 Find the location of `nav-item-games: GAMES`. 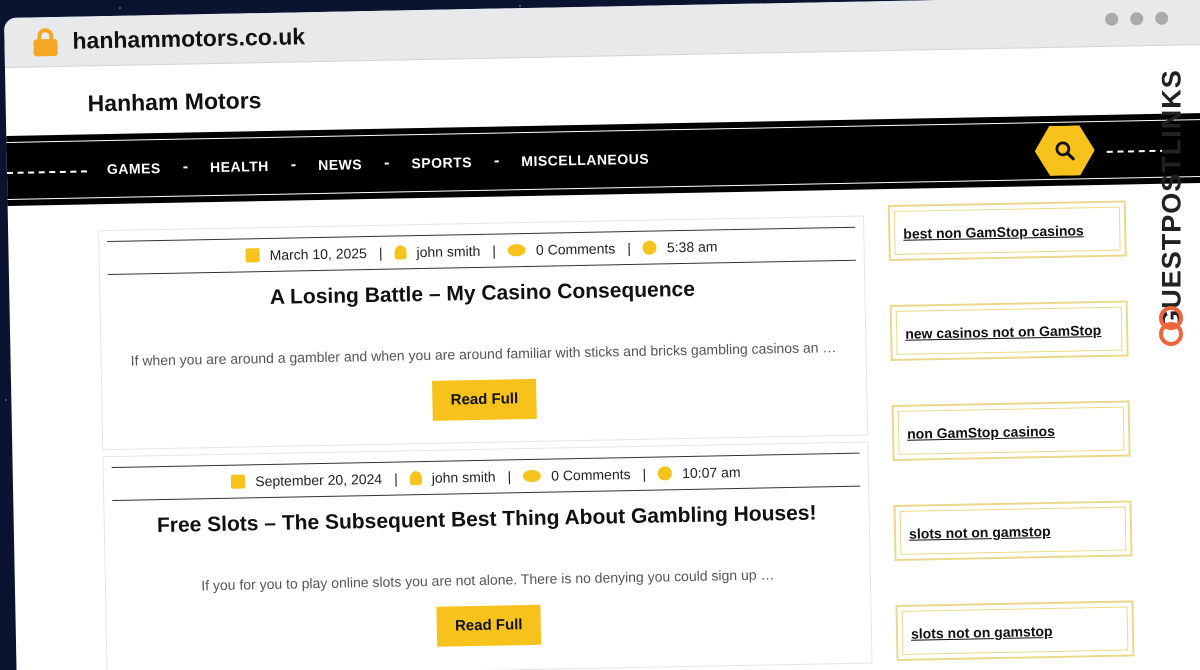

nav-item-games: GAMES is located at coordinates (134, 168).